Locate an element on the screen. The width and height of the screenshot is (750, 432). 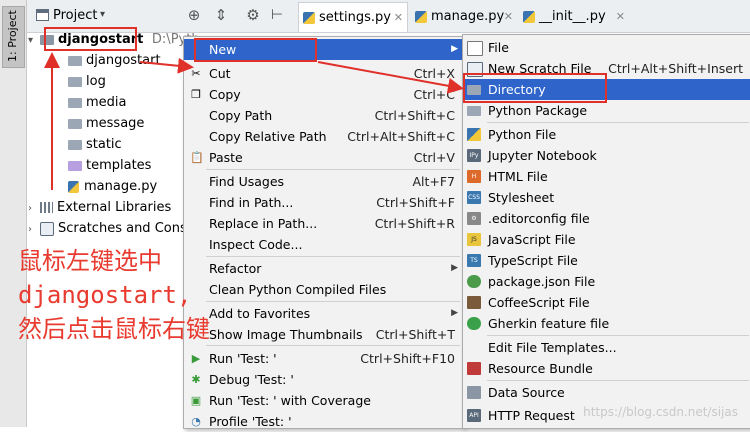
annotation-line-3: 然后点击鼠标右键 is located at coordinates (114, 329).